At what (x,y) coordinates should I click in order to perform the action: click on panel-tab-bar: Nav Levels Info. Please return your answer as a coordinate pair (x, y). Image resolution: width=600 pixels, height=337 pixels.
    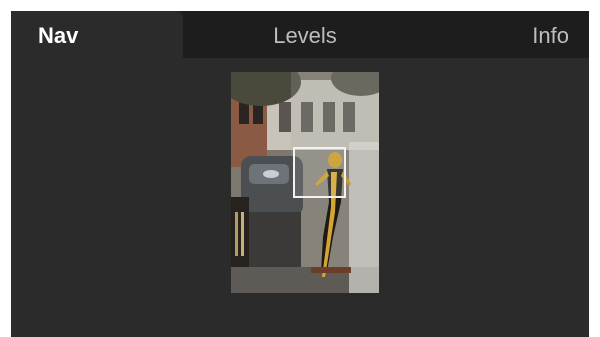
    Looking at the image, I should click on (300, 34).